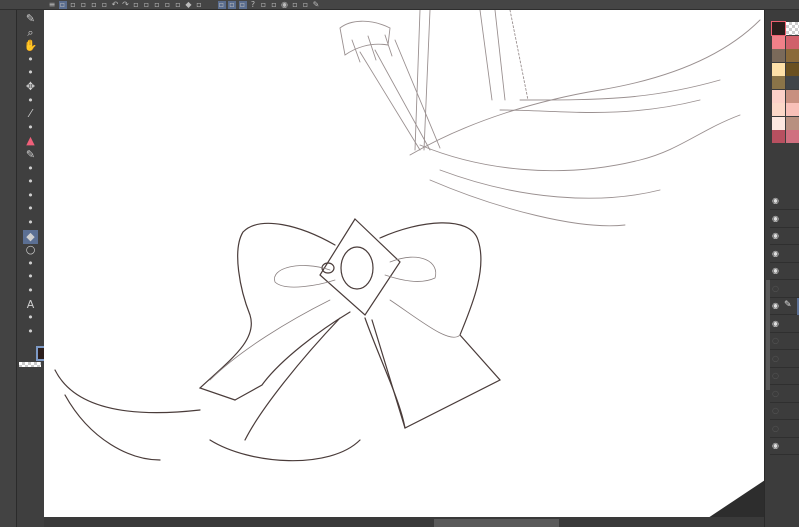 Image resolution: width=799 pixels, height=527 pixels. Describe the element at coordinates (84, 5) in the screenshot. I see `new-file-icon: ▫` at that location.